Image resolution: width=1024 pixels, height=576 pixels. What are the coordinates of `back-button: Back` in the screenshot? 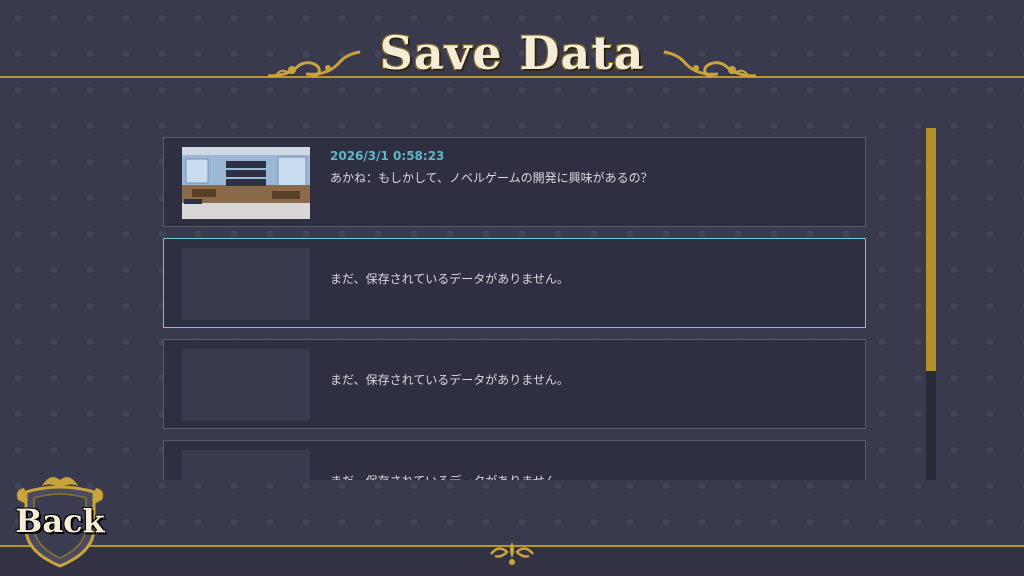 It's located at (60, 520).